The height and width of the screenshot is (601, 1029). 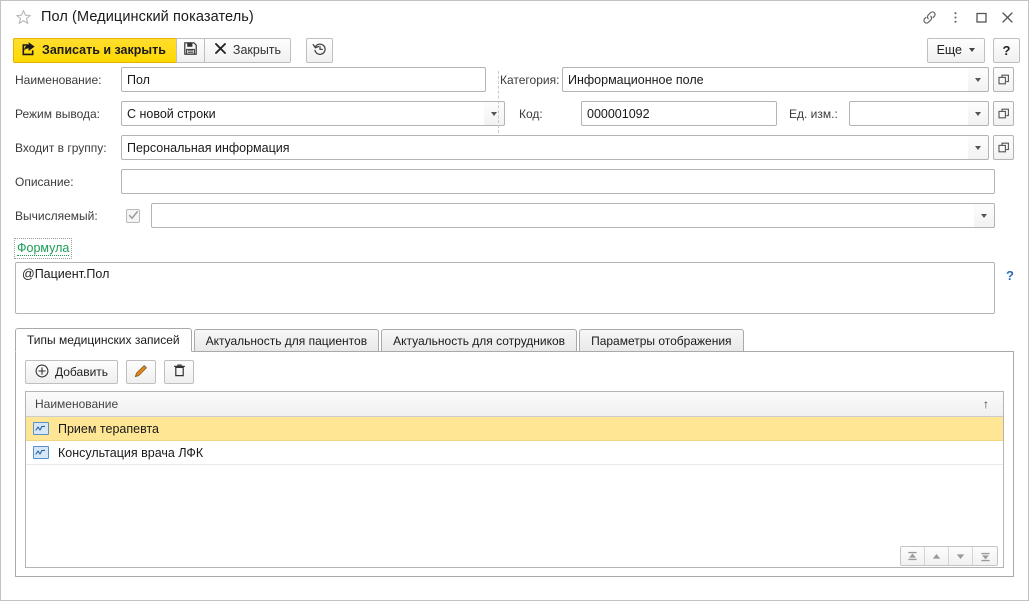 I want to click on save-and-close-button: Записать и закрыть, so click(x=94, y=50).